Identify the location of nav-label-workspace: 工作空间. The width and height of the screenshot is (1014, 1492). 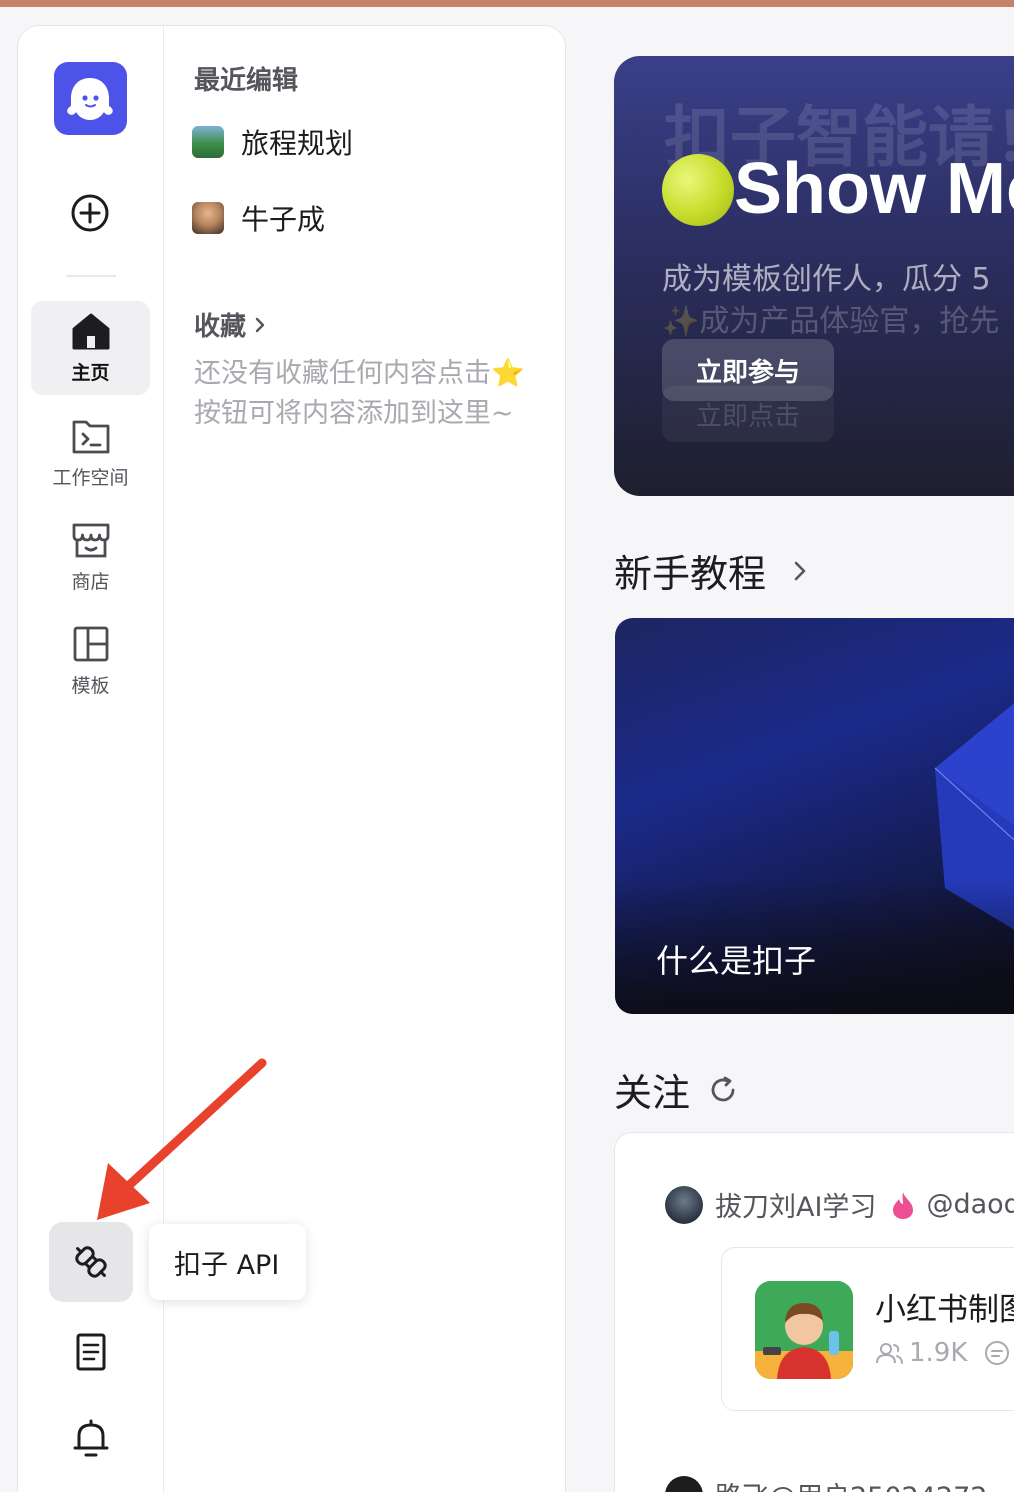
(90, 477).